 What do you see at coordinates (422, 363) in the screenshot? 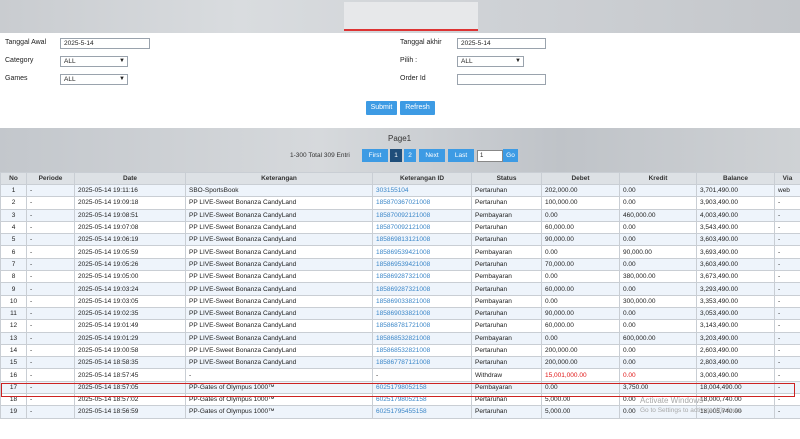
I see `table-cell: 185867787121008` at bounding box center [422, 363].